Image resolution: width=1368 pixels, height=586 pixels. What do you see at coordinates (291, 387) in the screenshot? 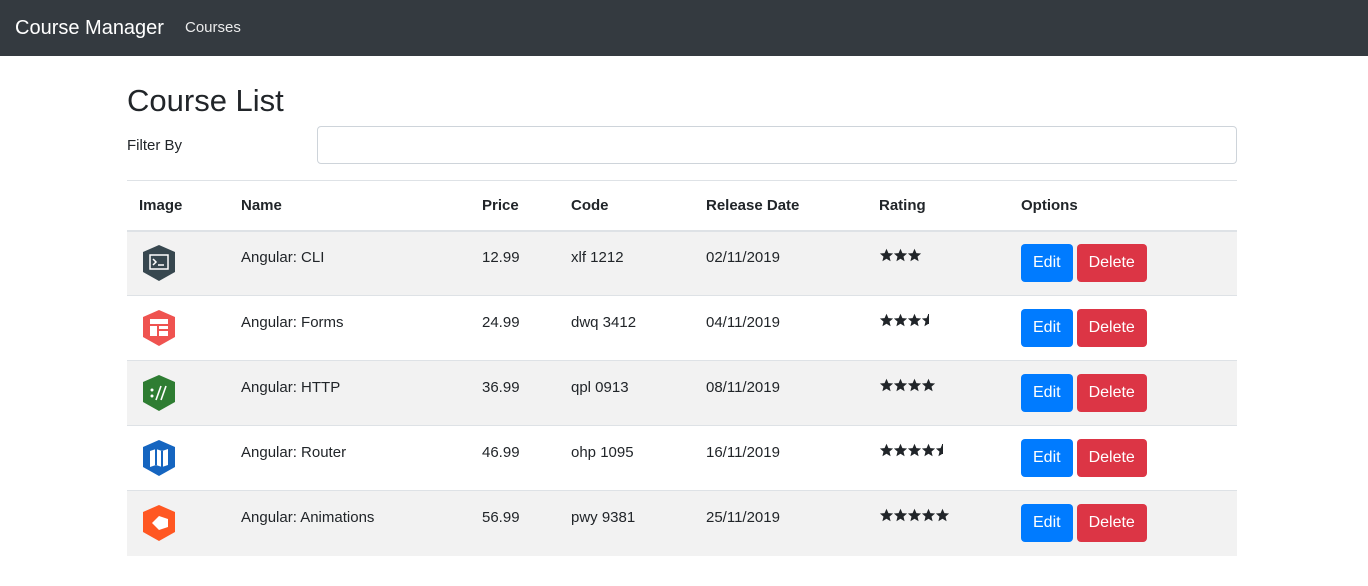
I see `course-name: Angular: HTTP` at bounding box center [291, 387].